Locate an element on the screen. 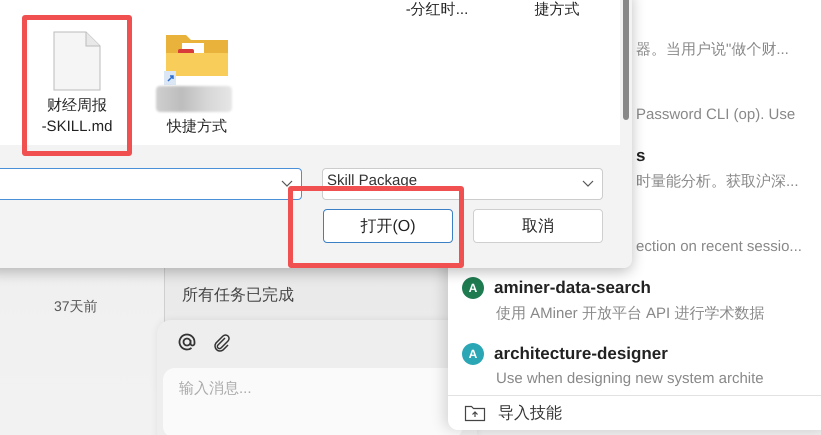 This screenshot has width=821, height=435. skill-name: architecture-designer is located at coordinates (581, 354).